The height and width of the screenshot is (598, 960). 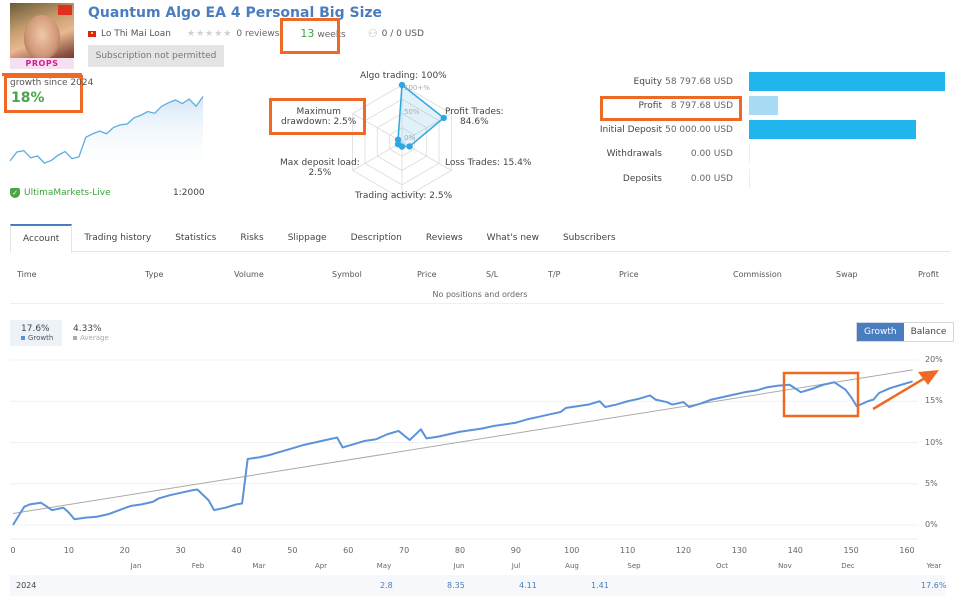 What do you see at coordinates (928, 377) in the screenshot?
I see `trend-arrow-head-icon` at bounding box center [928, 377].